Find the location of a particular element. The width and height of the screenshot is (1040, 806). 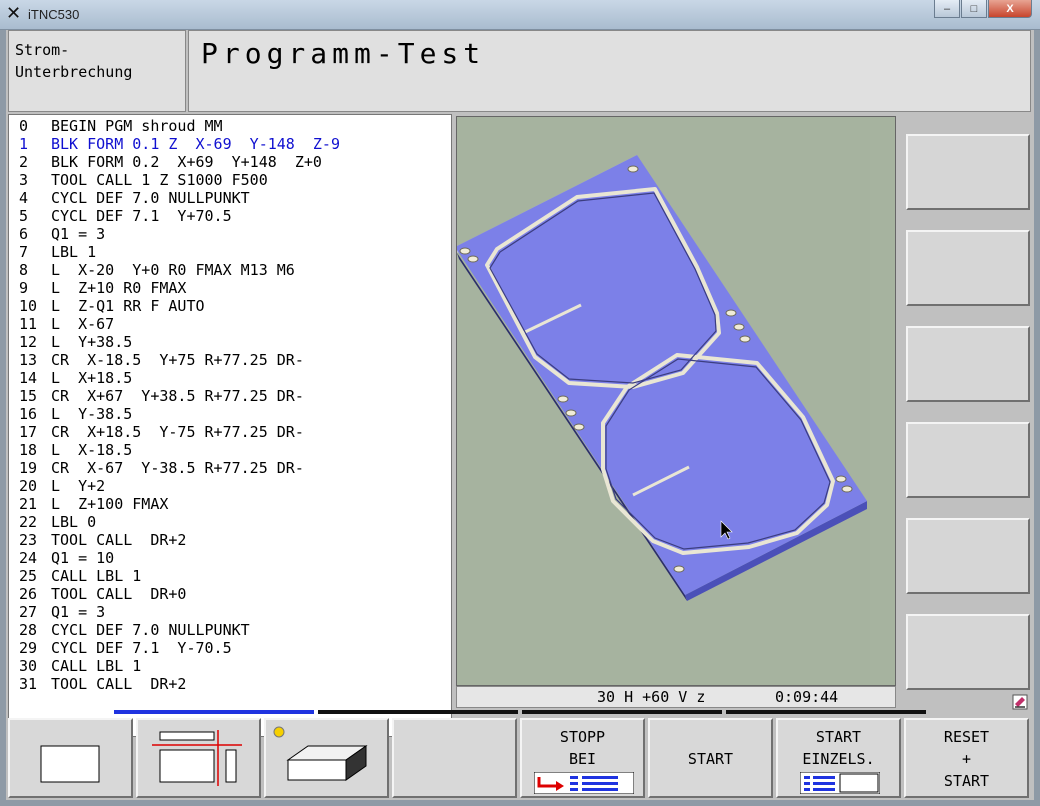

maximize-button: □ is located at coordinates (974, 9).